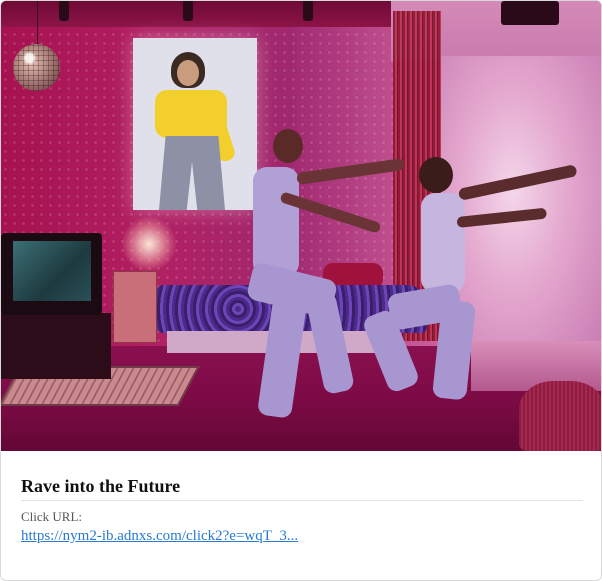 The height and width of the screenshot is (581, 602). I want to click on divider, so click(302, 500).